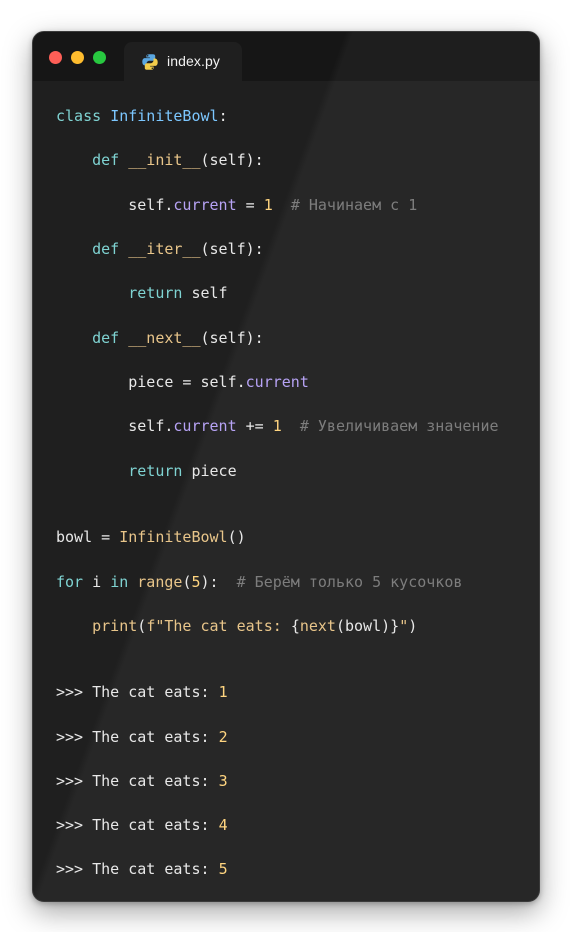  What do you see at coordinates (218, 626) in the screenshot?
I see `string-token: f"The cat eats:` at bounding box center [218, 626].